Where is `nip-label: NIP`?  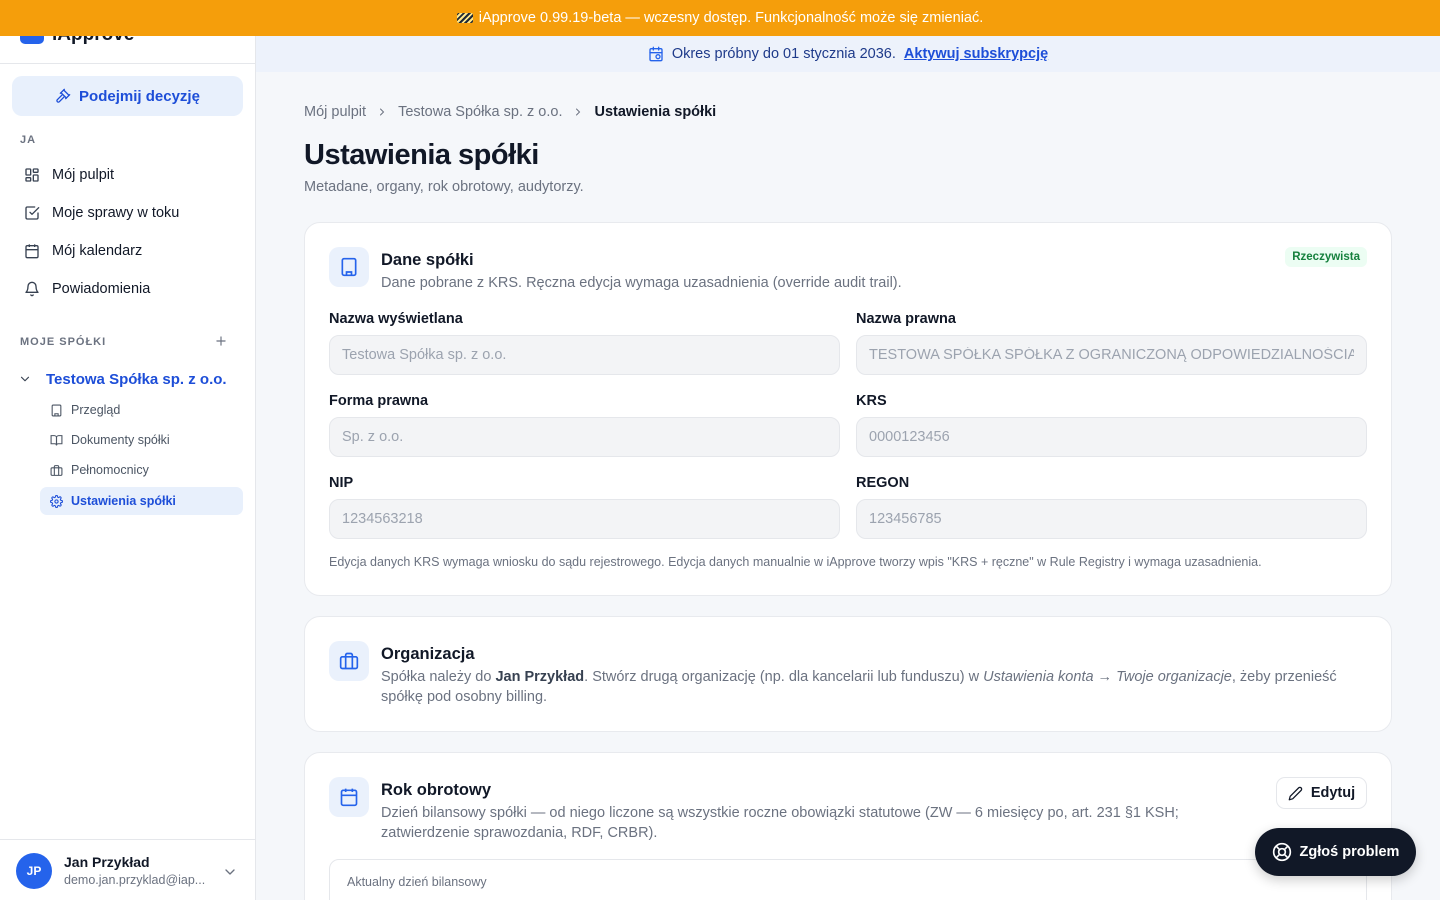
nip-label: NIP is located at coordinates (341, 483).